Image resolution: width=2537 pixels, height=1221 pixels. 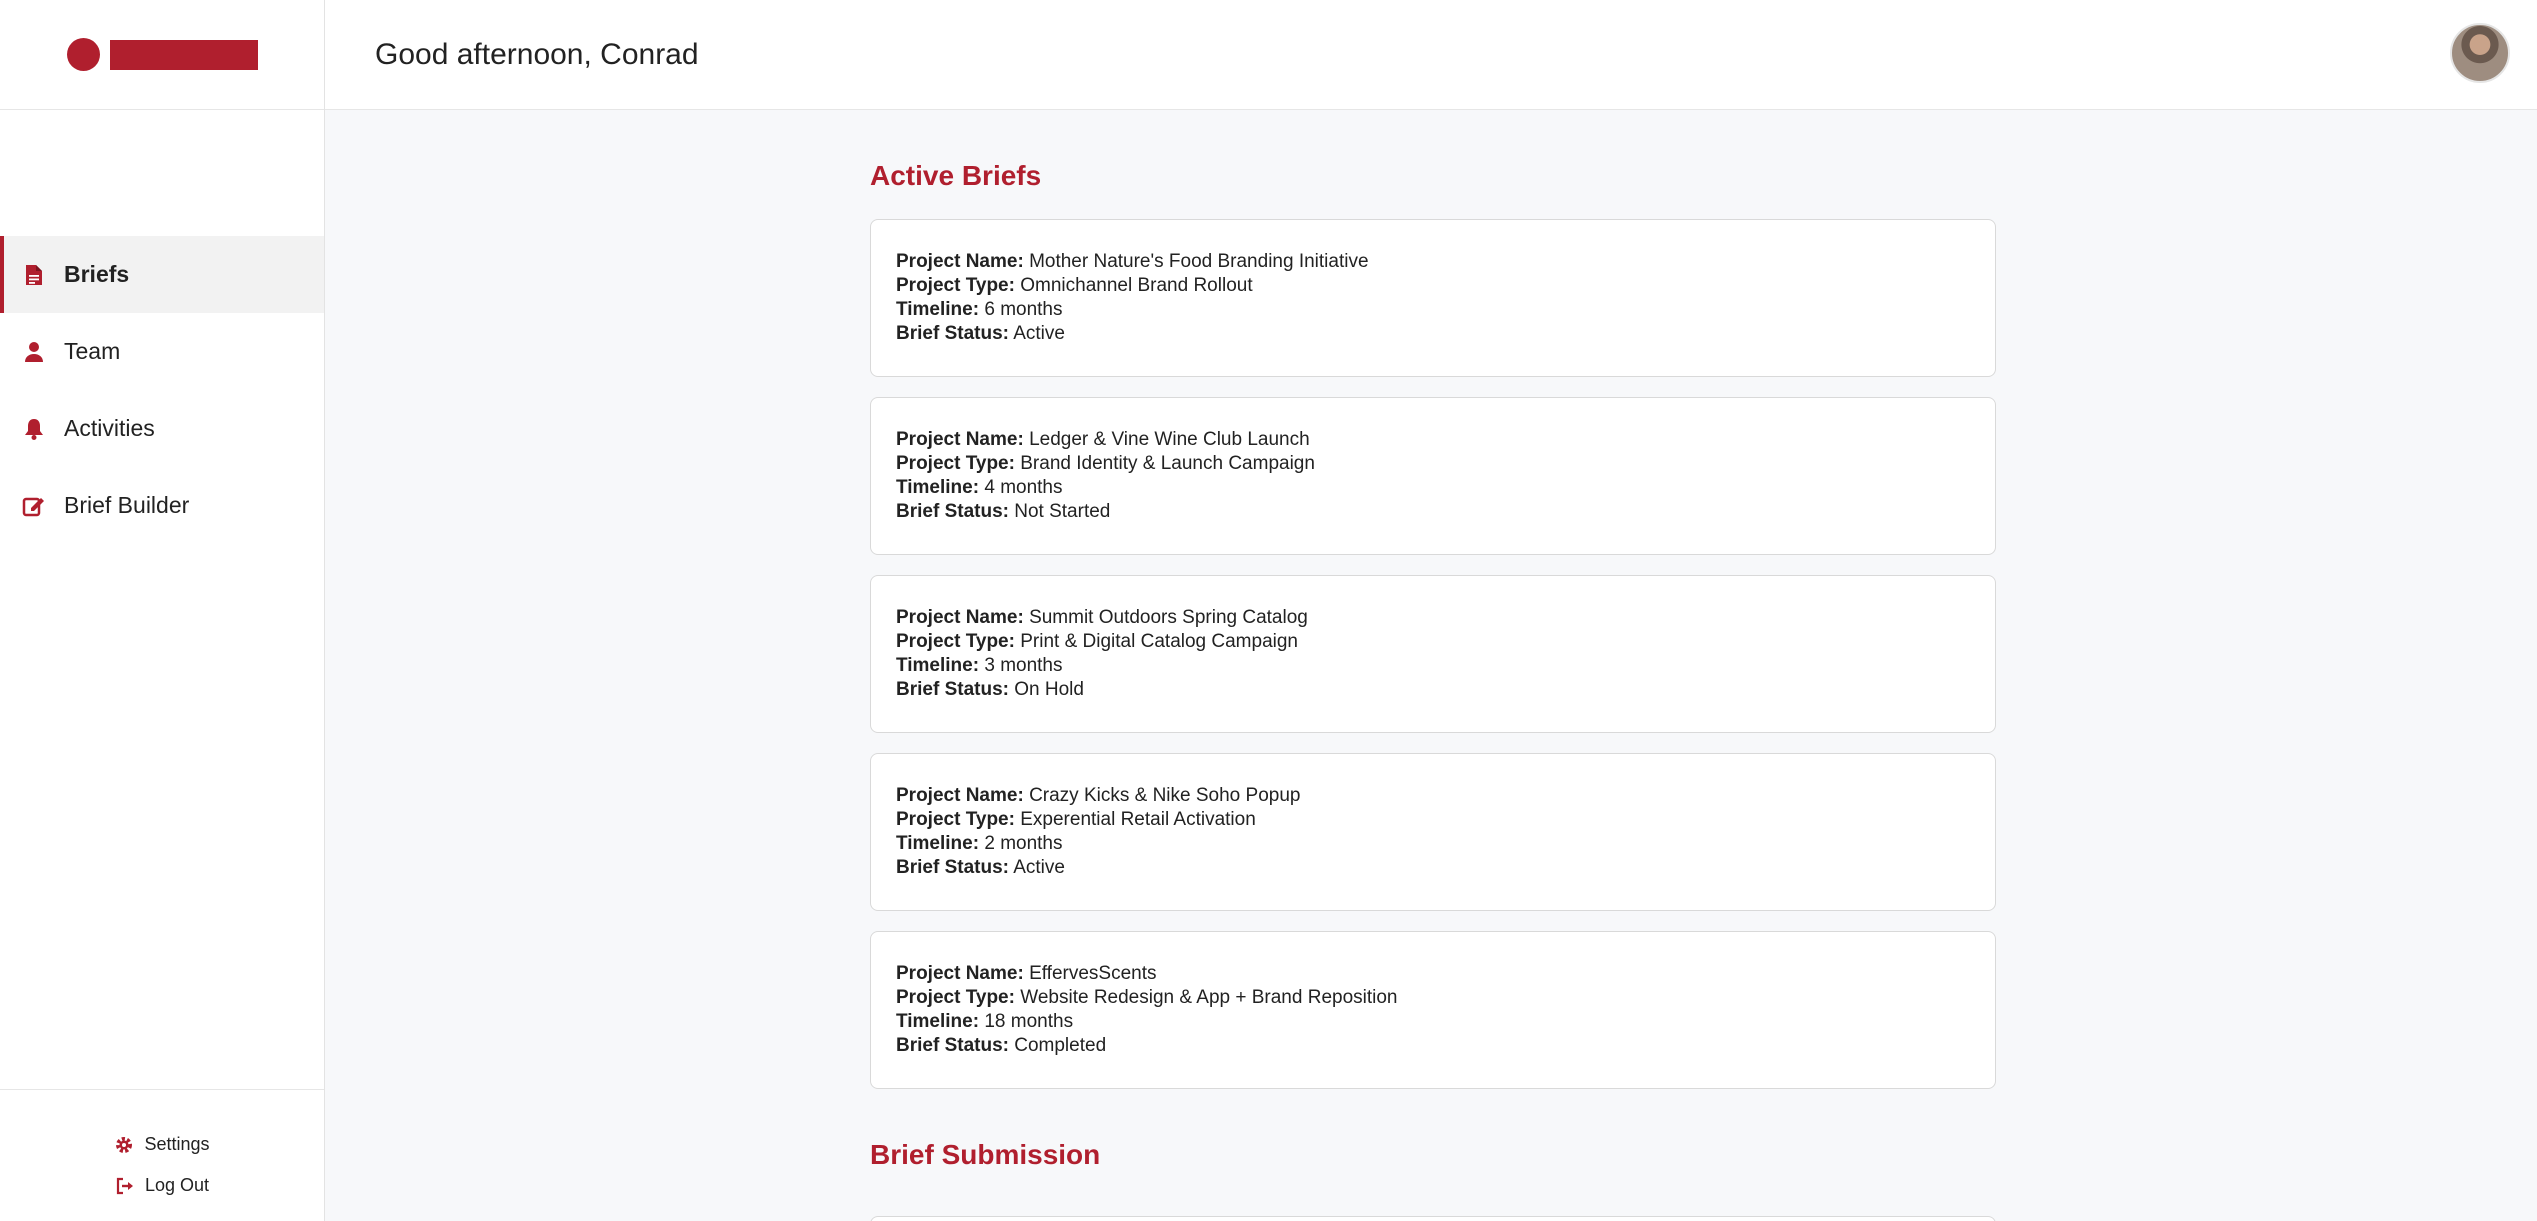 I want to click on project-name: Ledger & Vine Wine Club Launch, so click(x=1169, y=439).